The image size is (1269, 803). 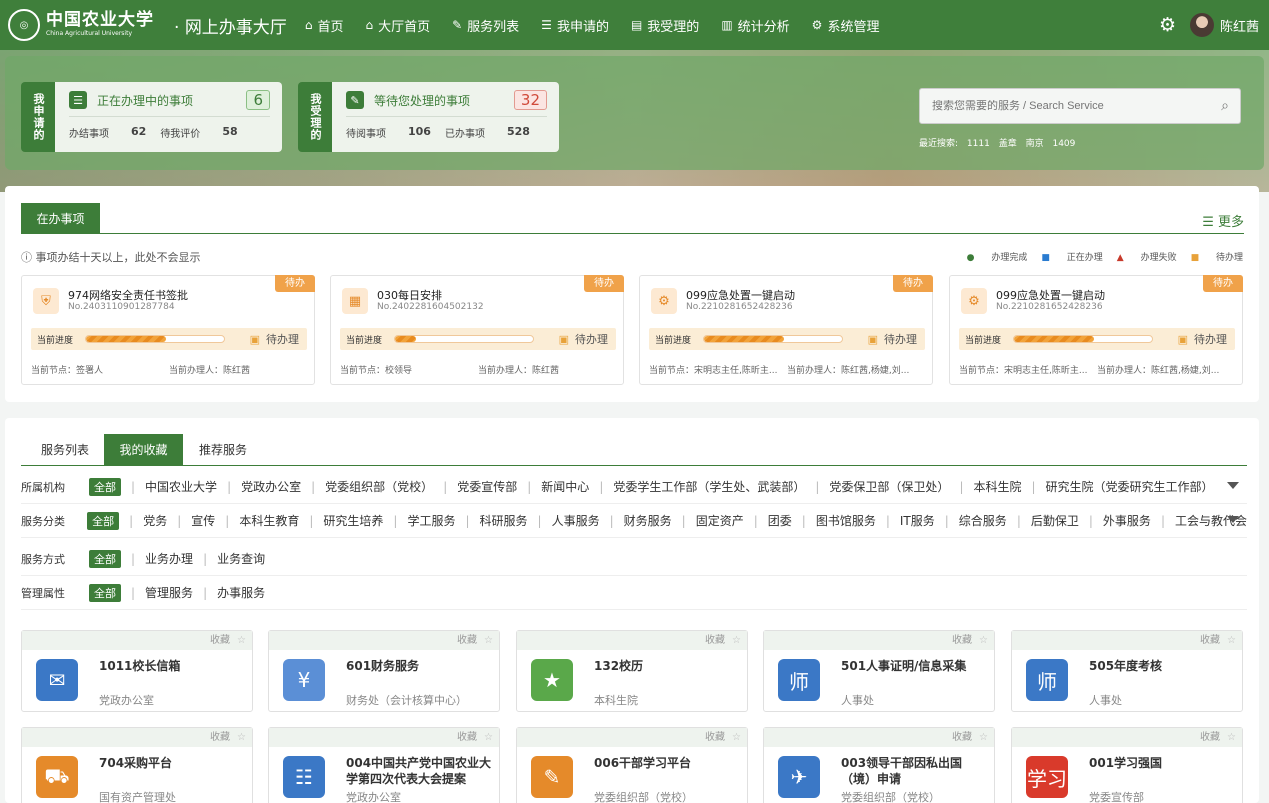 I want to click on filter-option: 研究生培养, so click(x=346, y=520).